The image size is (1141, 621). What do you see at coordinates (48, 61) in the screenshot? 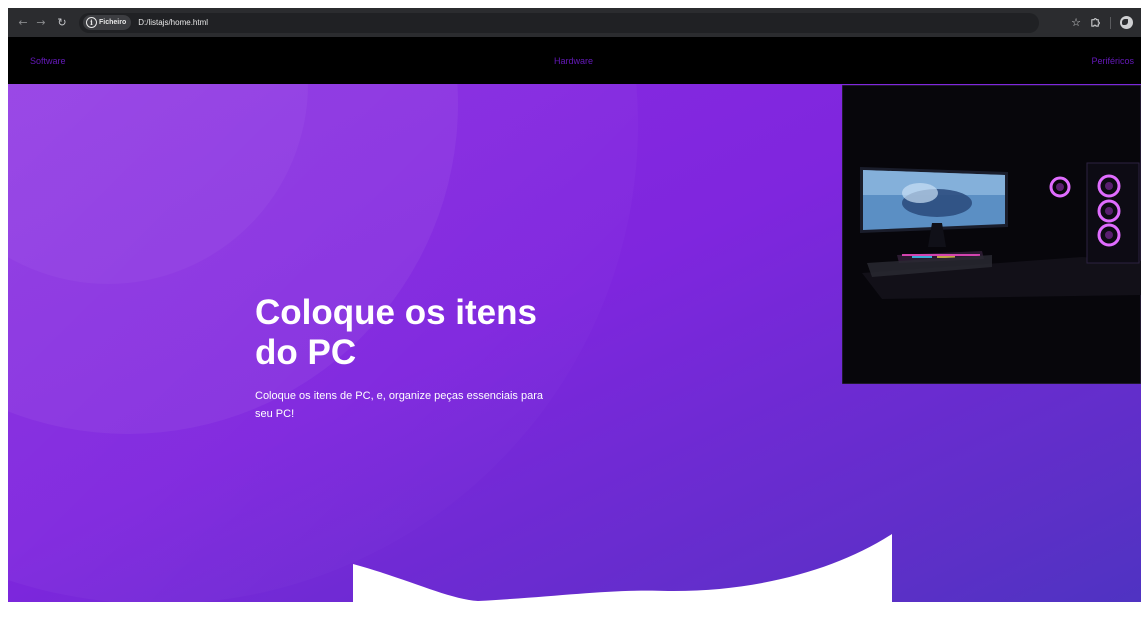
I see `nav-link-software: Software` at bounding box center [48, 61].